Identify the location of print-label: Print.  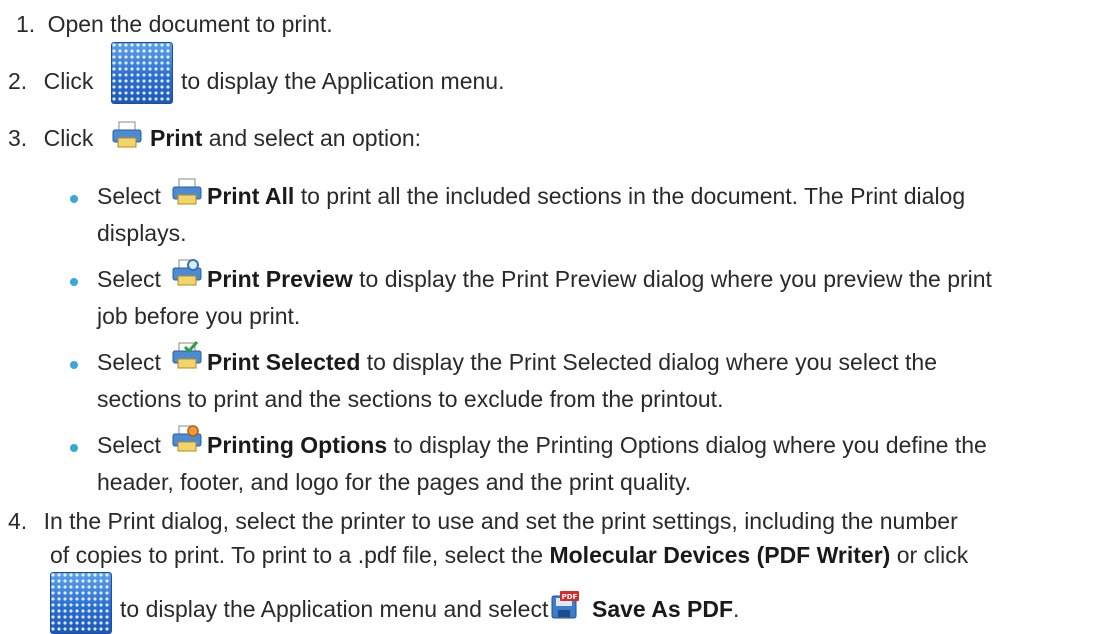
(176, 138).